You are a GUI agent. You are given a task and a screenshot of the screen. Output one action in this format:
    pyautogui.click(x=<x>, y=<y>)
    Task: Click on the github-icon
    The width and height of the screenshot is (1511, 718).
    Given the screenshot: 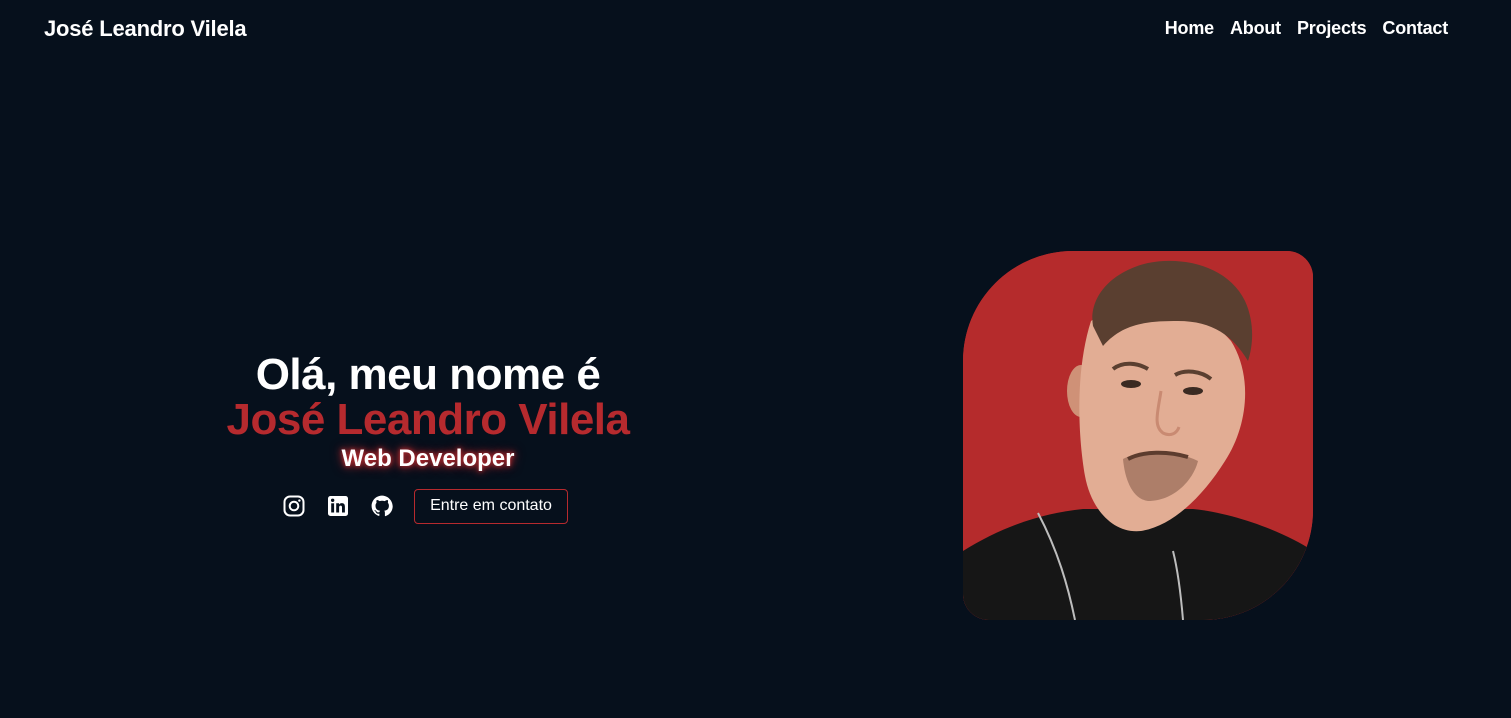 What is the action you would take?
    pyautogui.click(x=382, y=506)
    